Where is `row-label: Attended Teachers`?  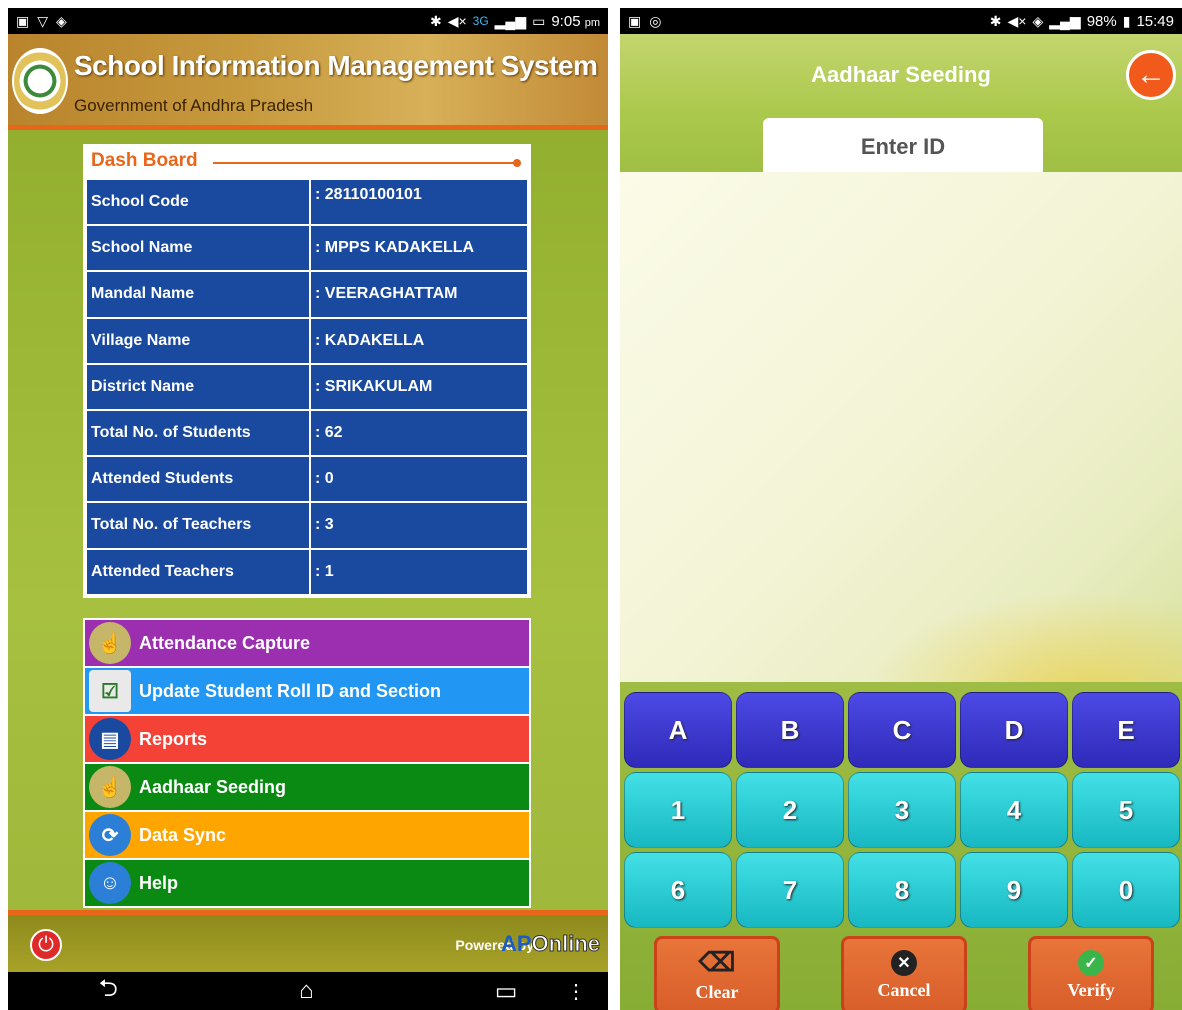 row-label: Attended Teachers is located at coordinates (198, 571).